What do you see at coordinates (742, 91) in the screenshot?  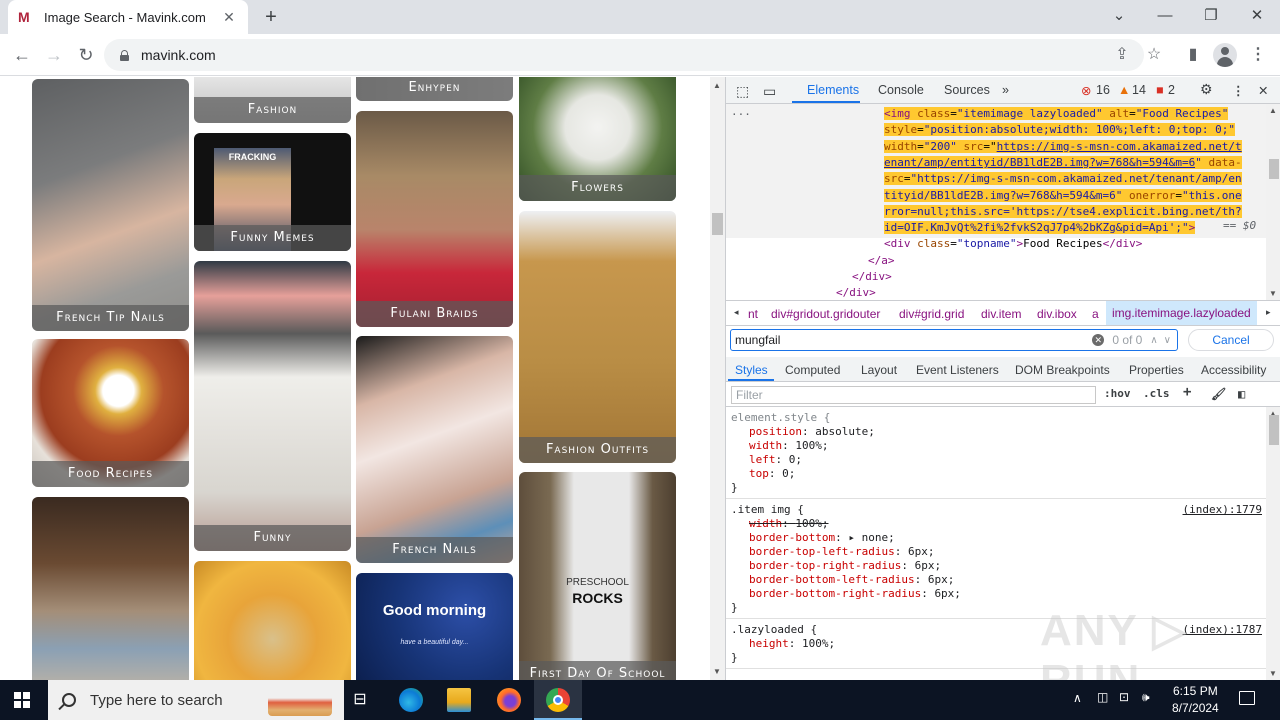 I see `inspect-element-icon: ⬚` at bounding box center [742, 91].